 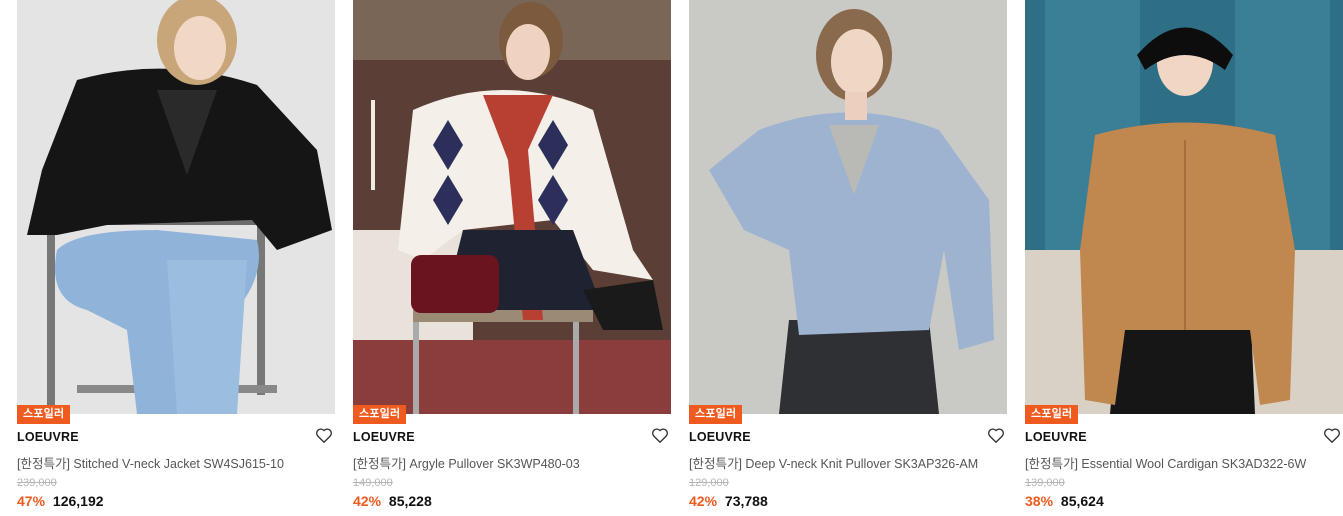 I want to click on sale-price: 126,192, so click(x=78, y=501).